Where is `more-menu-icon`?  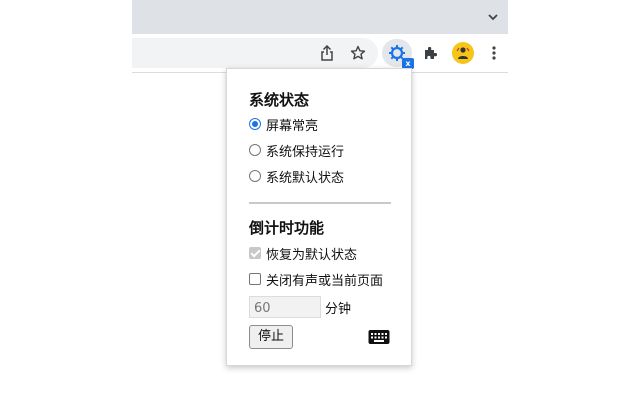 more-menu-icon is located at coordinates (494, 53).